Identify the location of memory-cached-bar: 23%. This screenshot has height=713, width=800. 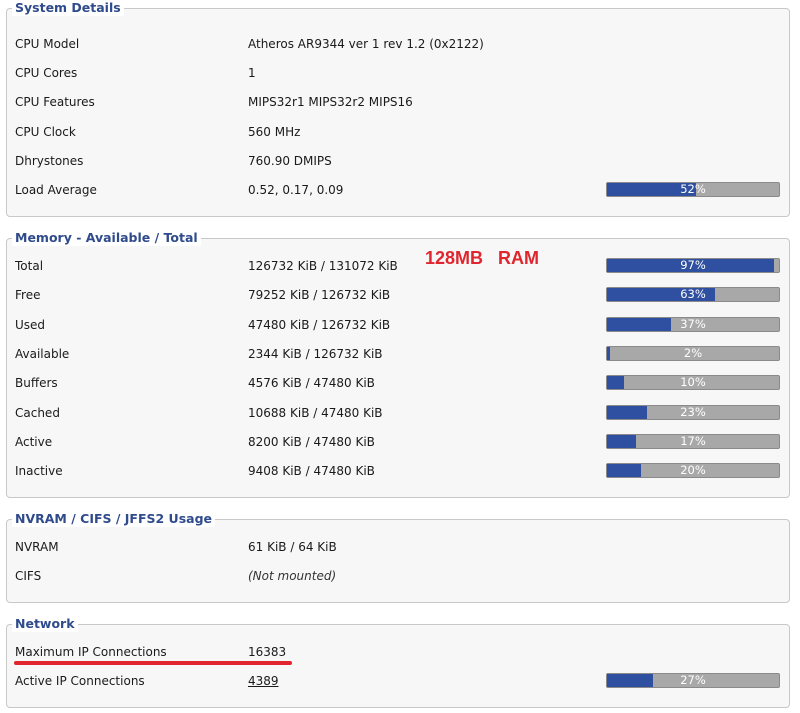
(693, 412).